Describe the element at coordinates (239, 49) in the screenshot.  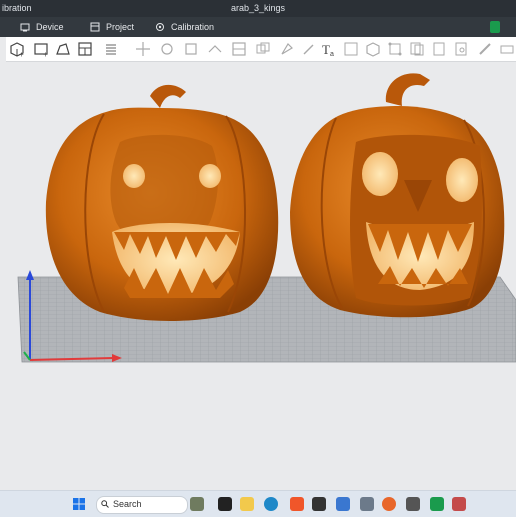
I see `cut-icon` at that location.